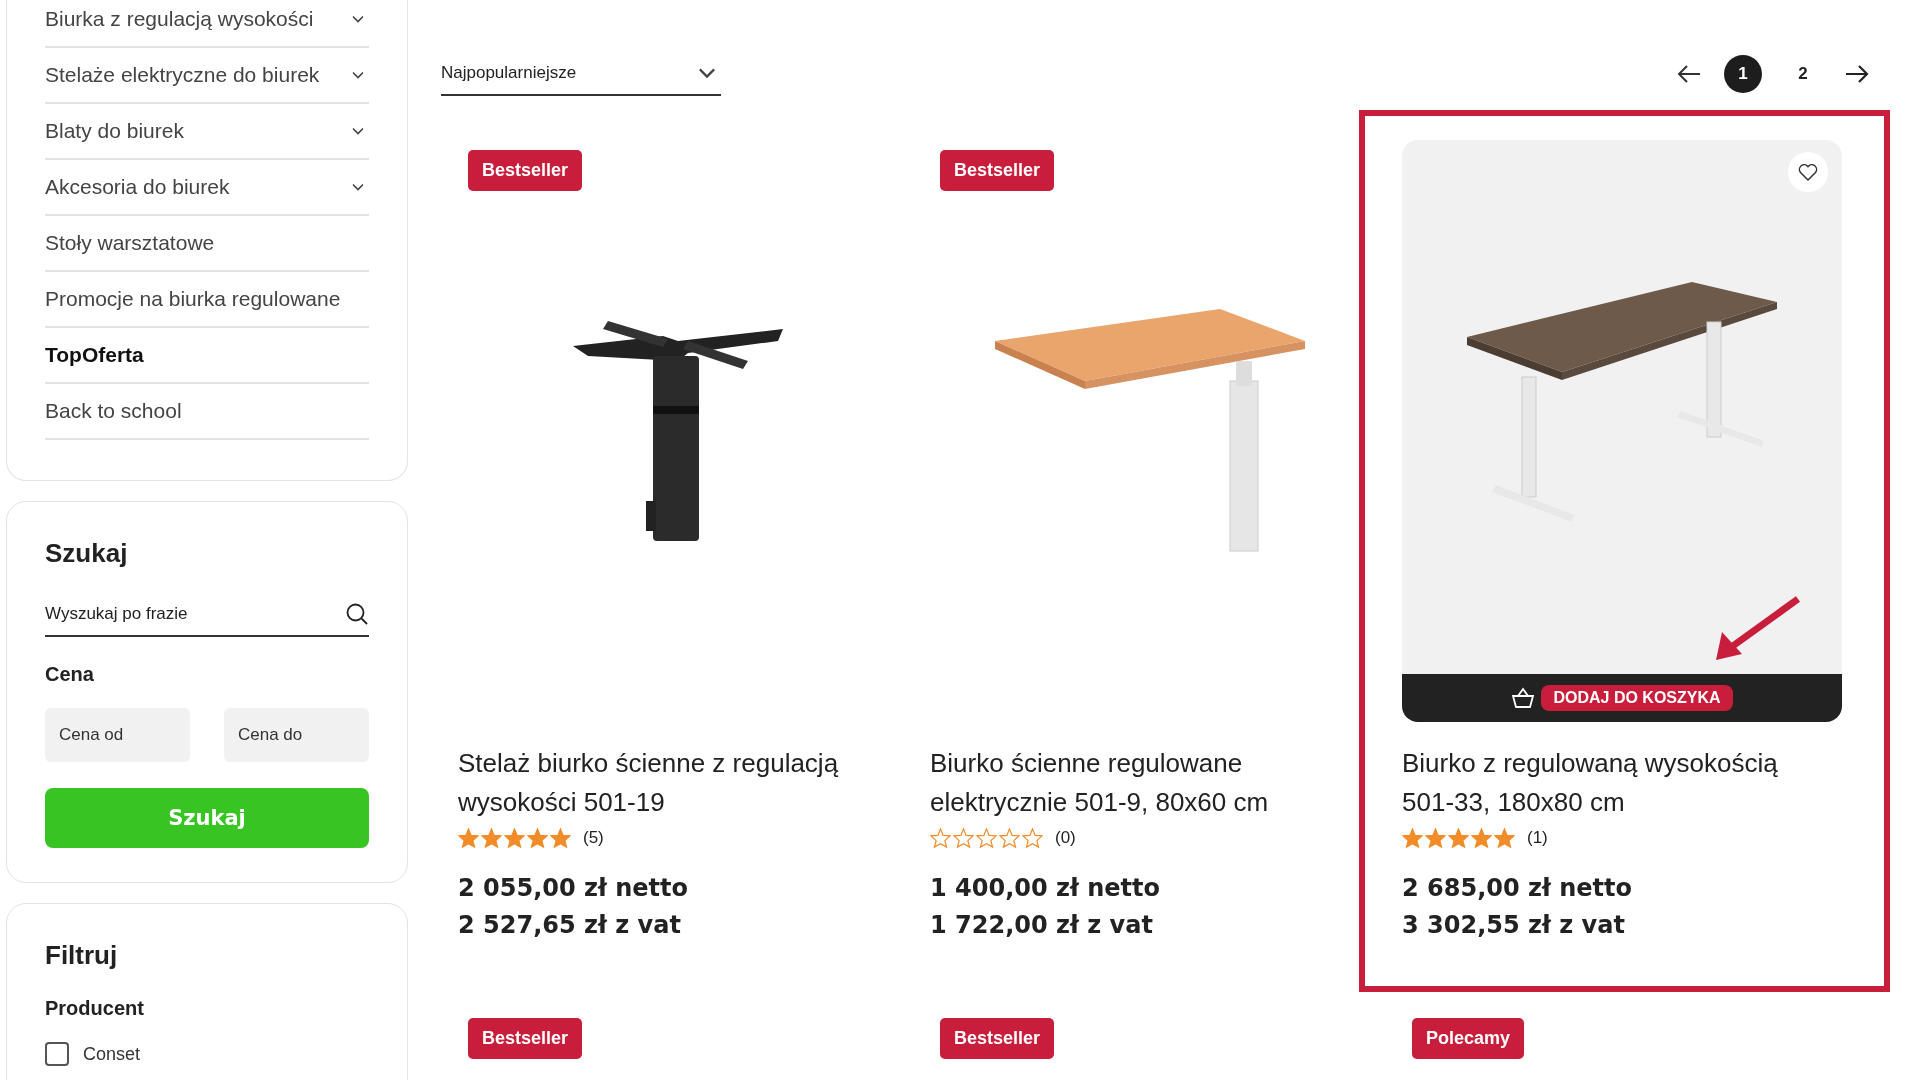 Image resolution: width=1920 pixels, height=1080 pixels. I want to click on filter-title: Filtruj, so click(82, 955).